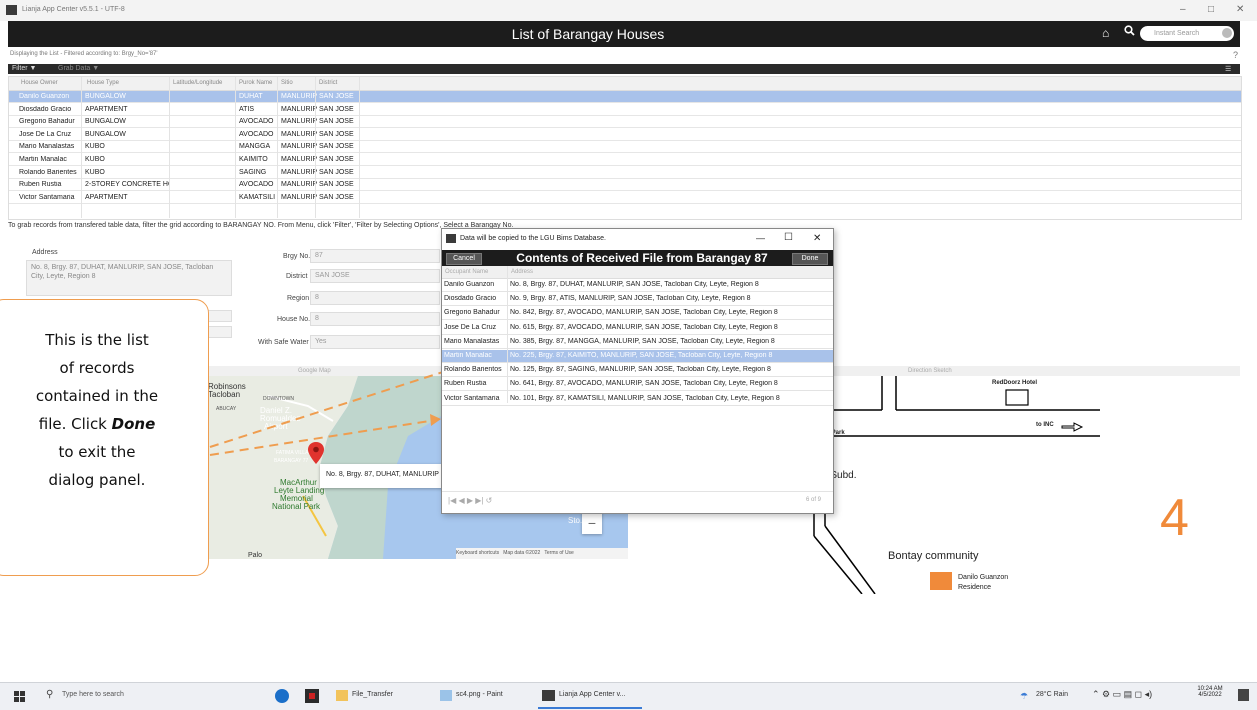  What do you see at coordinates (522, 272) in the screenshot?
I see `col-header: Address` at bounding box center [522, 272].